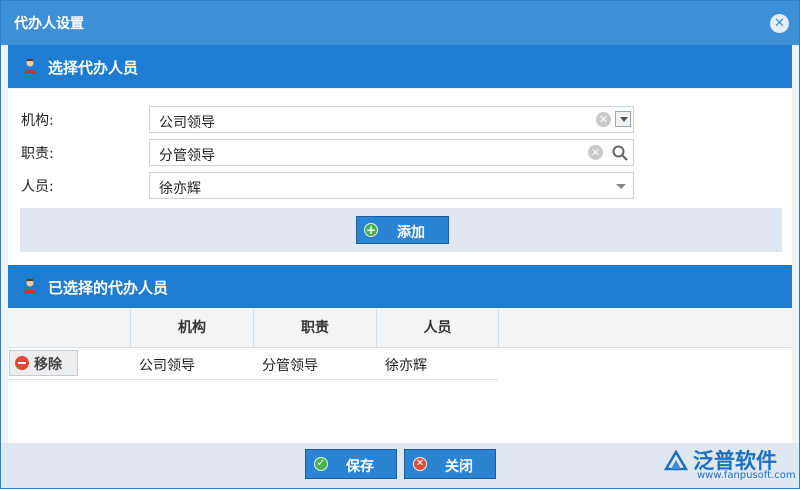 The height and width of the screenshot is (489, 800). I want to click on table-row: 移除 公司领导 分管领导 徐亦辉, so click(253, 364).